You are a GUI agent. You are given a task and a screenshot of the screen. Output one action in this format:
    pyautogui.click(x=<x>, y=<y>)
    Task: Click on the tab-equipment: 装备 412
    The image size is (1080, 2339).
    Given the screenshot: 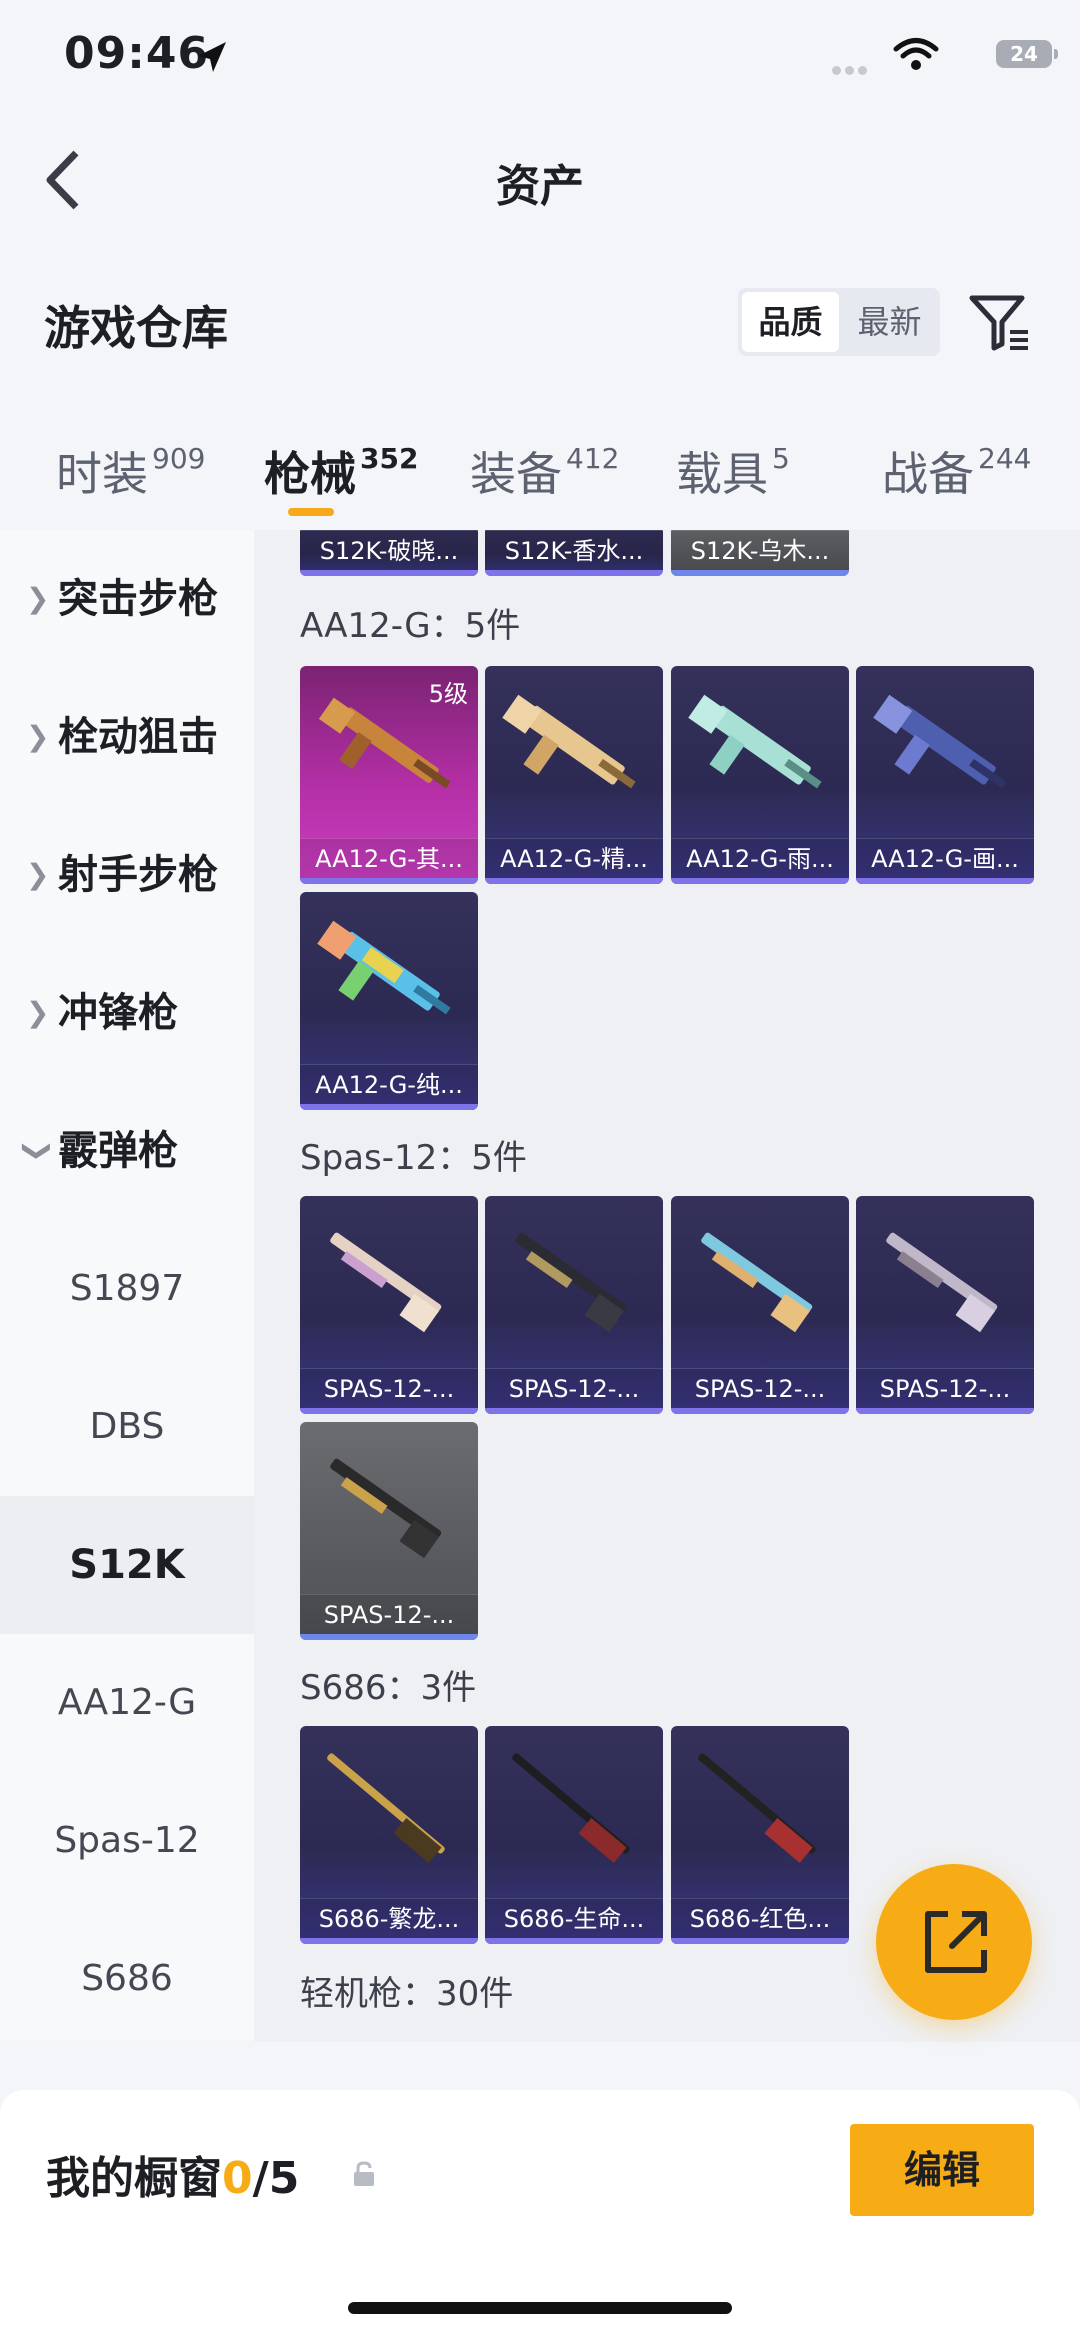 What is the action you would take?
    pyautogui.click(x=544, y=471)
    